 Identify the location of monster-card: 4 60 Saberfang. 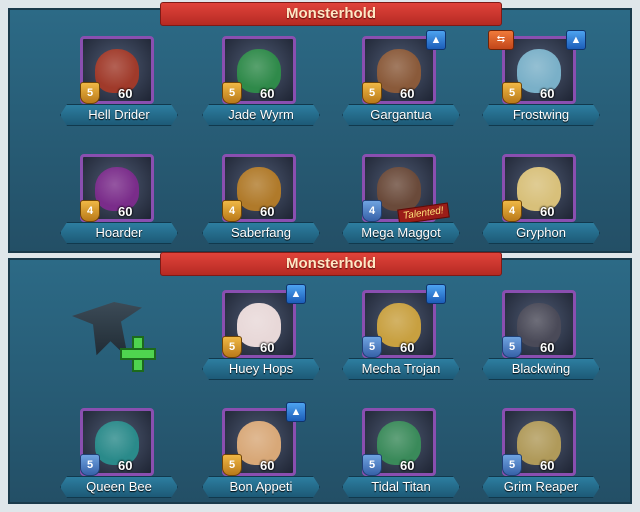
(260, 202).